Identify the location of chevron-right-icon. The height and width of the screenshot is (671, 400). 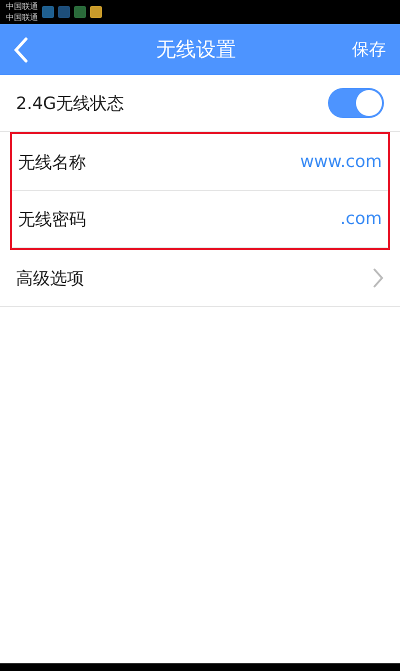
(378, 278).